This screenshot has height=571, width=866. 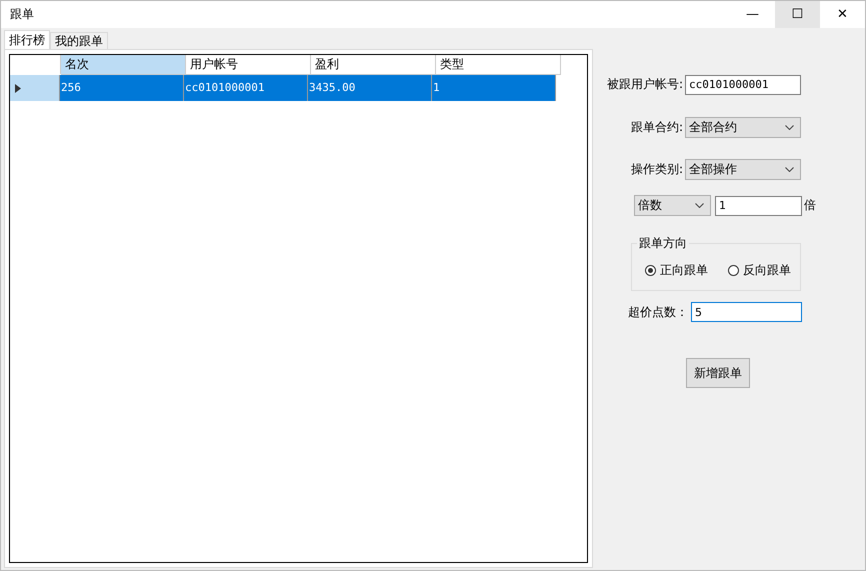 I want to click on account-input: cc0101000001, so click(x=743, y=84).